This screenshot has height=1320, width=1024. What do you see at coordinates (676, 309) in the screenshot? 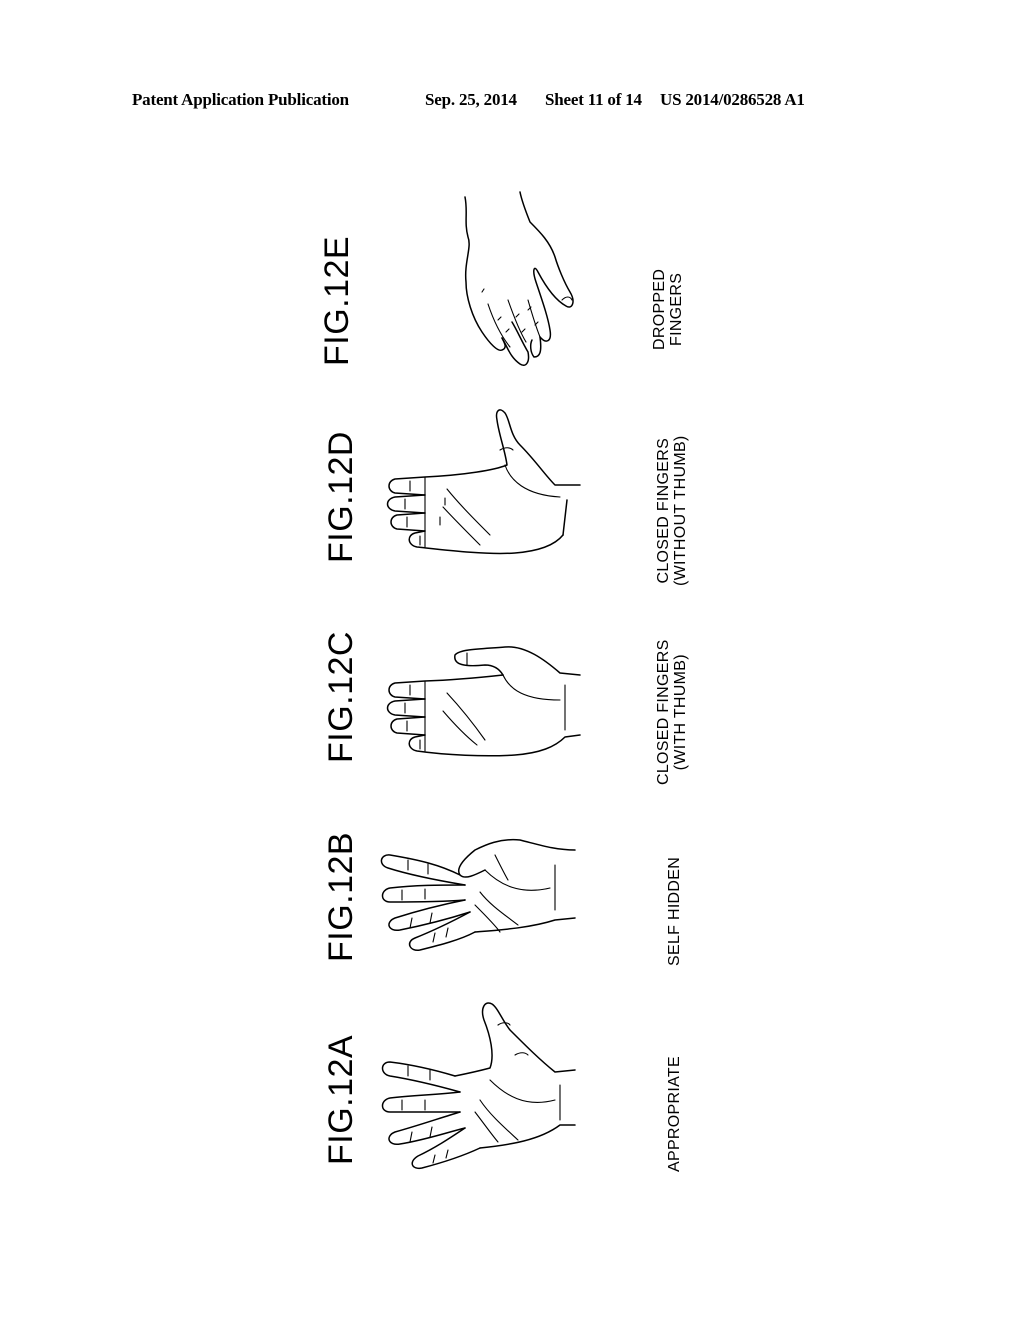
I see `caption-line: FINGERS` at bounding box center [676, 309].